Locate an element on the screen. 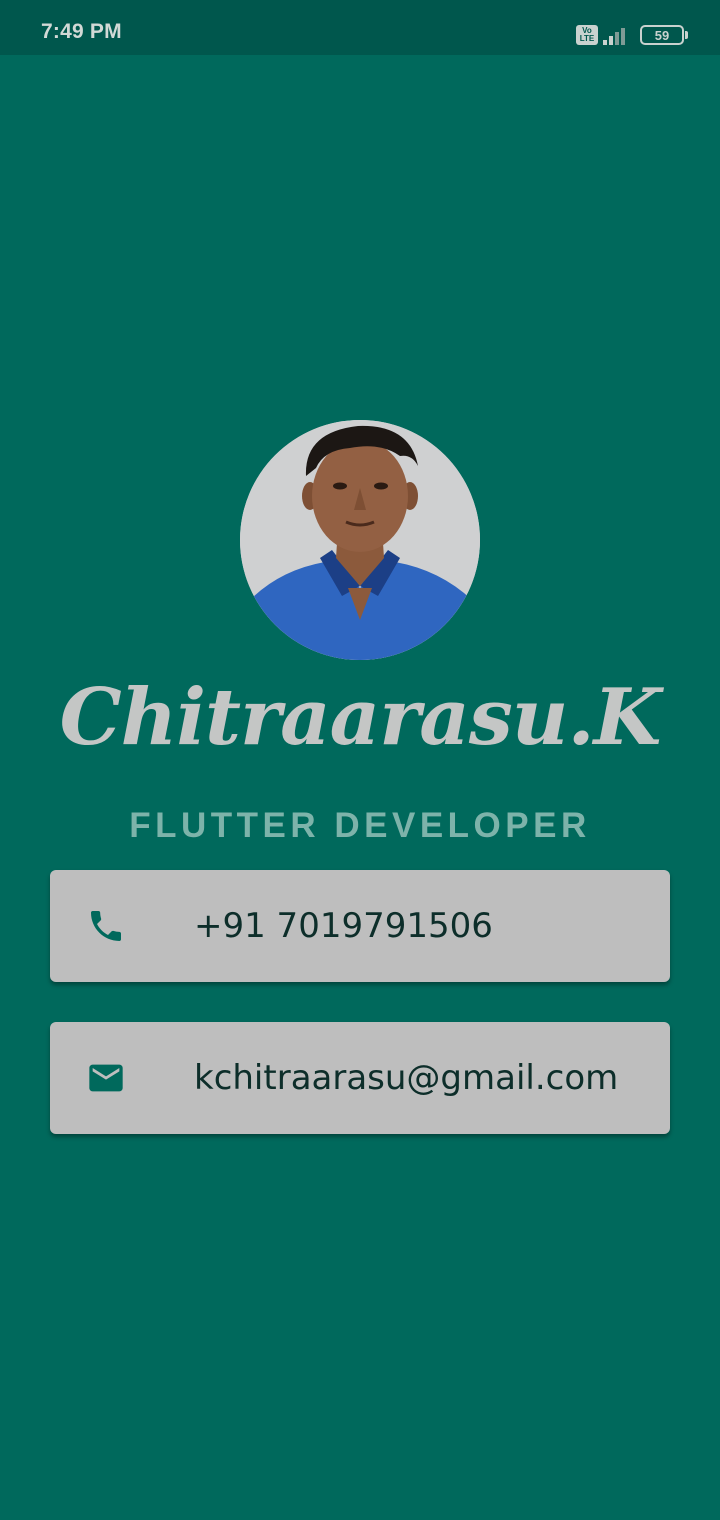  battery-icon: 59 is located at coordinates (664, 35).